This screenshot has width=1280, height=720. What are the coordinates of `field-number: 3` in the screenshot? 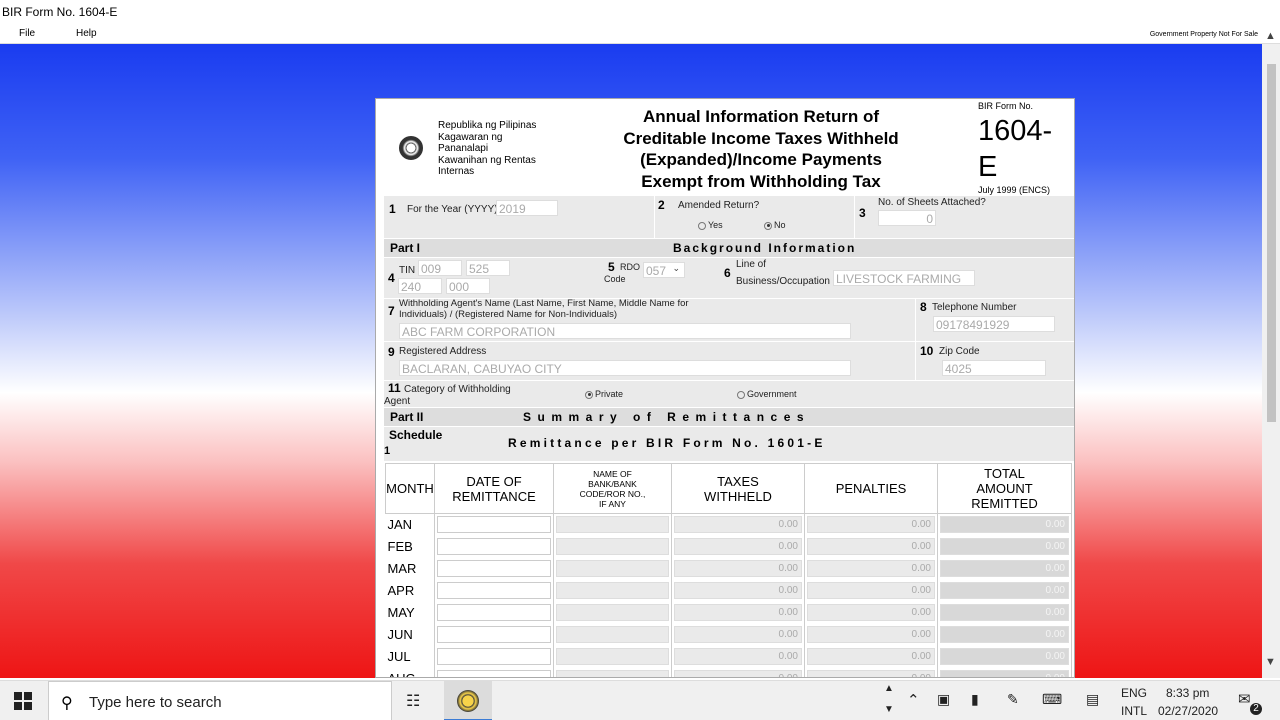 It's located at (862, 213).